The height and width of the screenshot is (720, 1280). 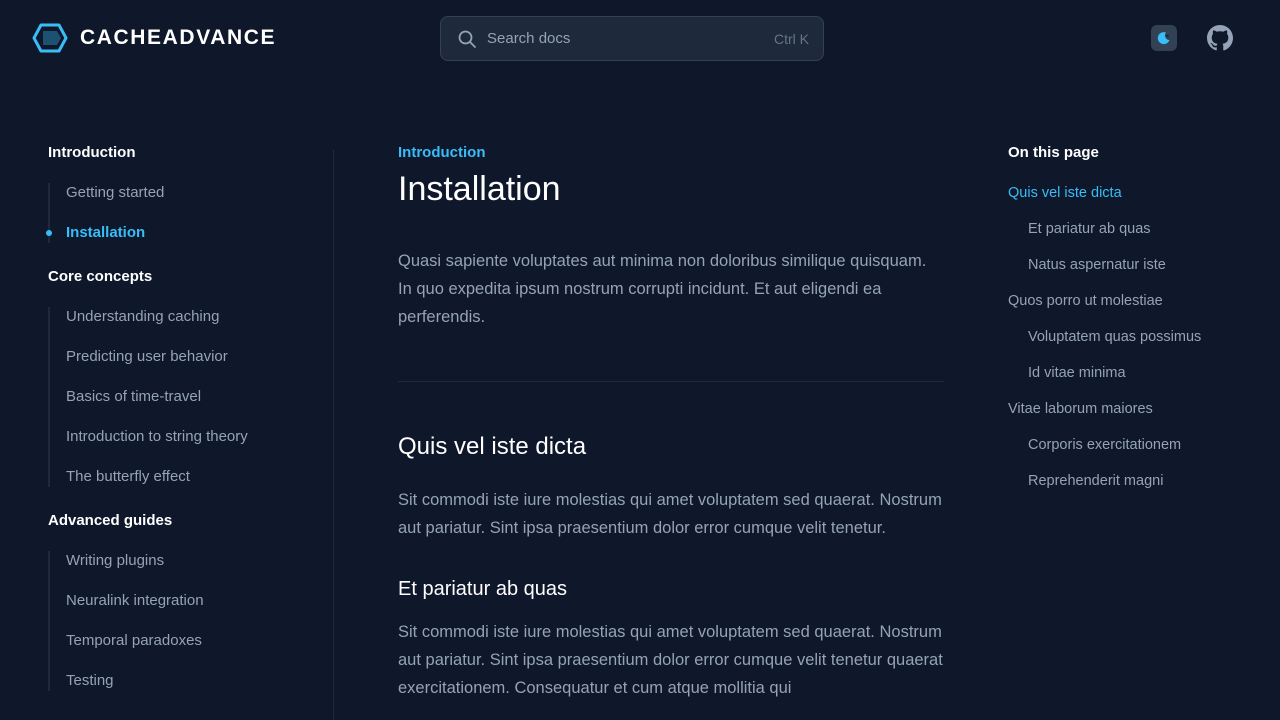 What do you see at coordinates (1128, 193) in the screenshot?
I see `toc-item: Quis vel iste dicta` at bounding box center [1128, 193].